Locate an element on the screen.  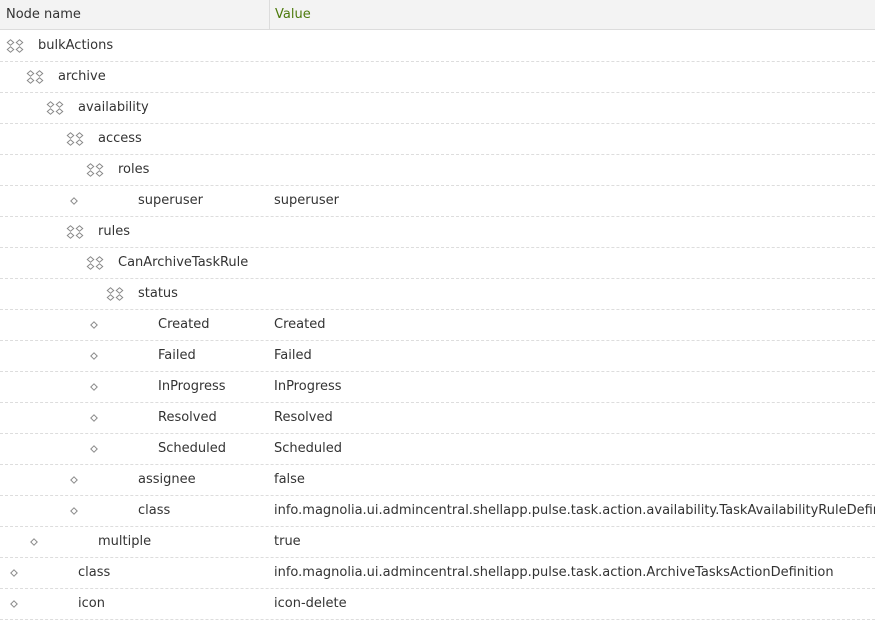
node-name: rules is located at coordinates (114, 231).